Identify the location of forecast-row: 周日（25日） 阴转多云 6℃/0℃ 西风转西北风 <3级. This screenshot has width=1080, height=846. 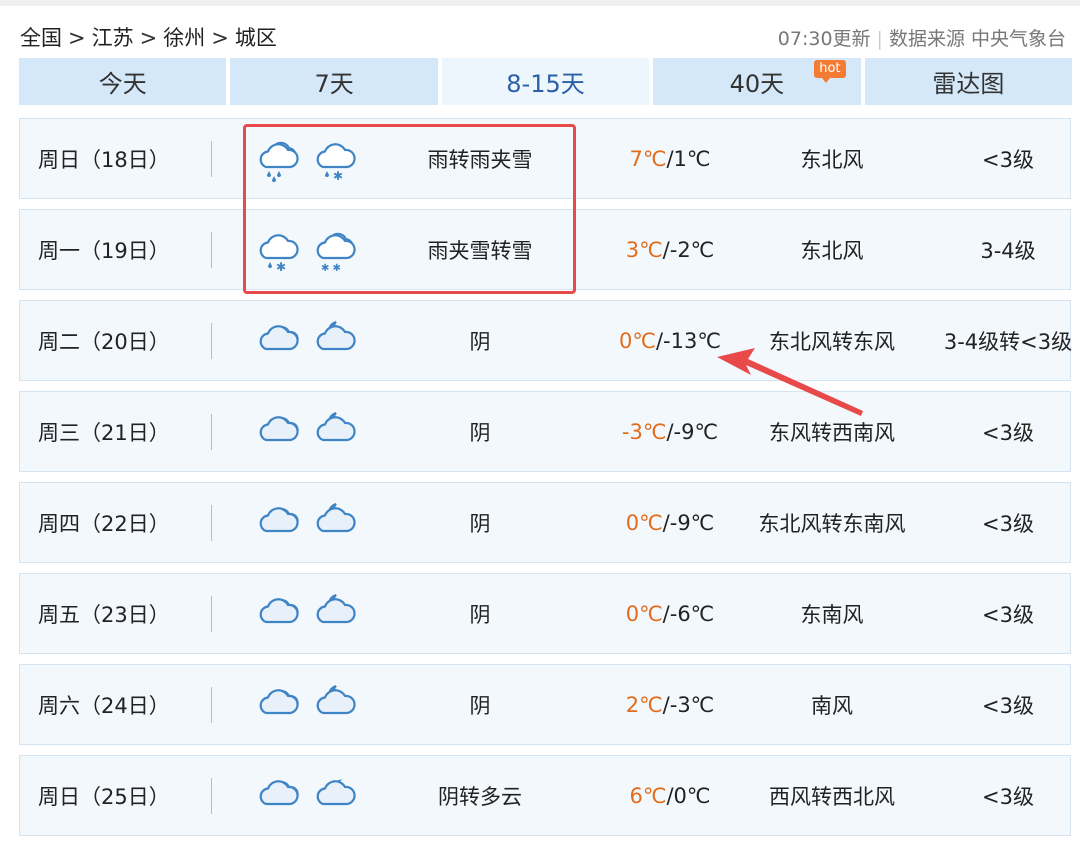
(545, 795).